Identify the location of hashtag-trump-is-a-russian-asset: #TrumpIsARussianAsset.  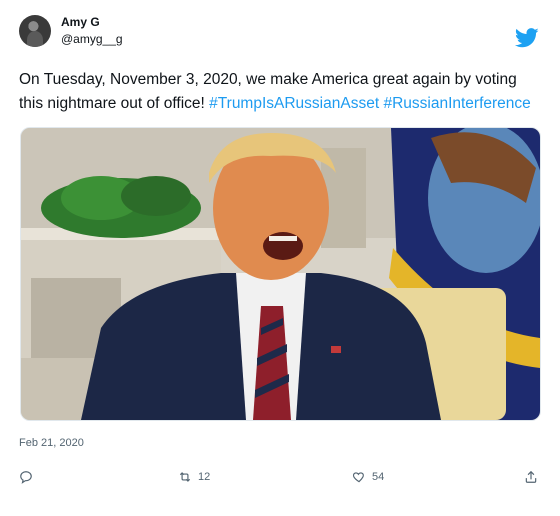
(294, 103).